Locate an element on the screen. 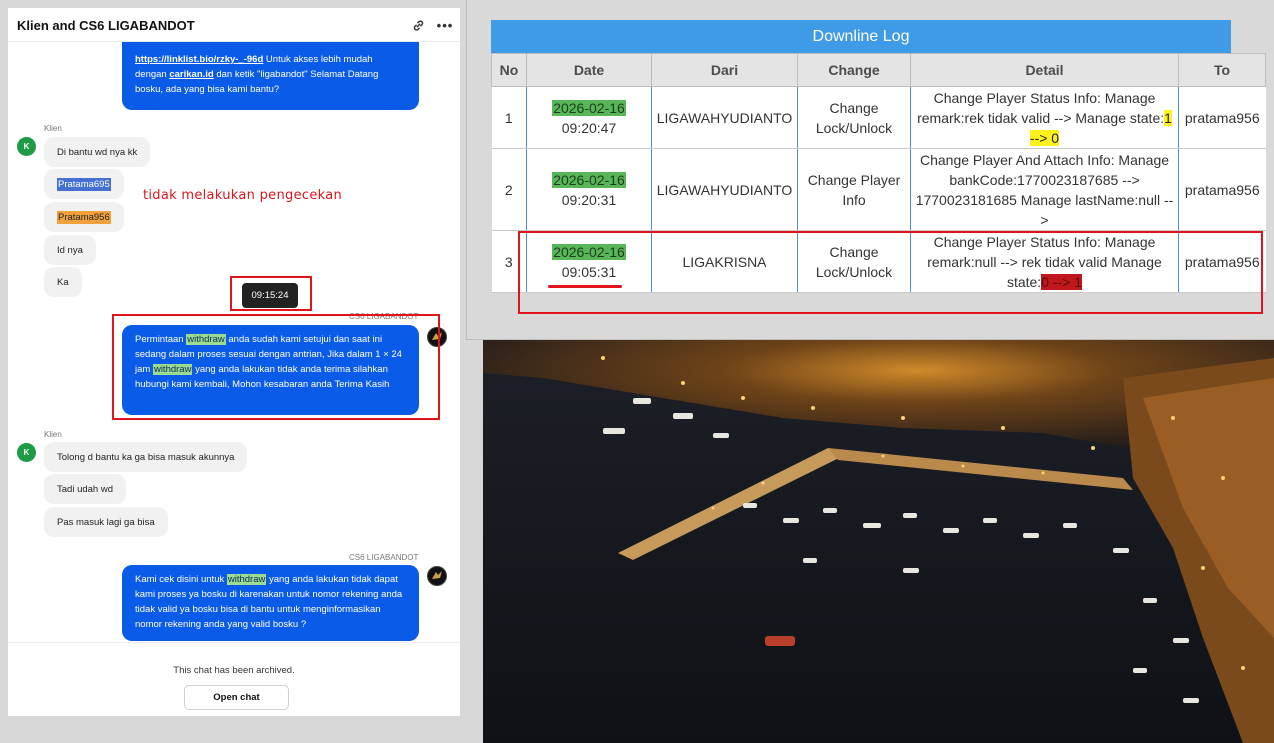 The image size is (1274, 743). log-title: Downline Log is located at coordinates (861, 36).